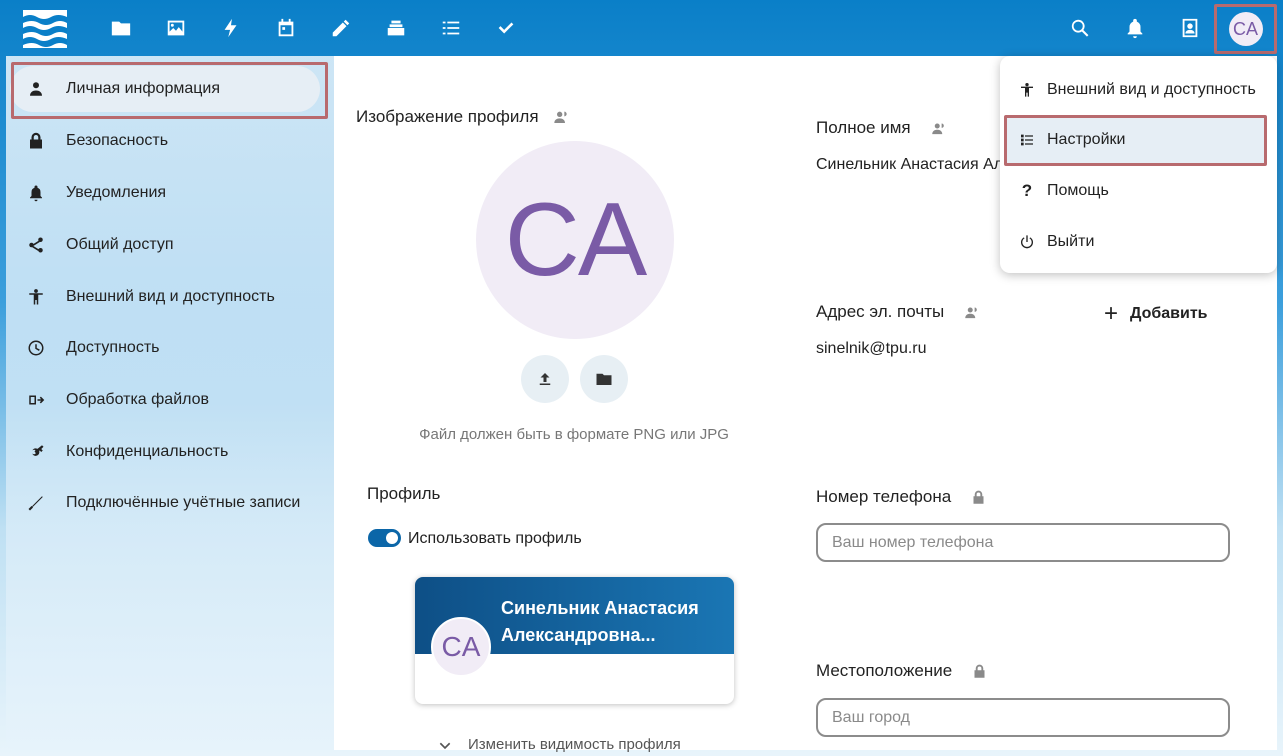  Describe the element at coordinates (36, 400) in the screenshot. I see `file-flow-icon` at that location.